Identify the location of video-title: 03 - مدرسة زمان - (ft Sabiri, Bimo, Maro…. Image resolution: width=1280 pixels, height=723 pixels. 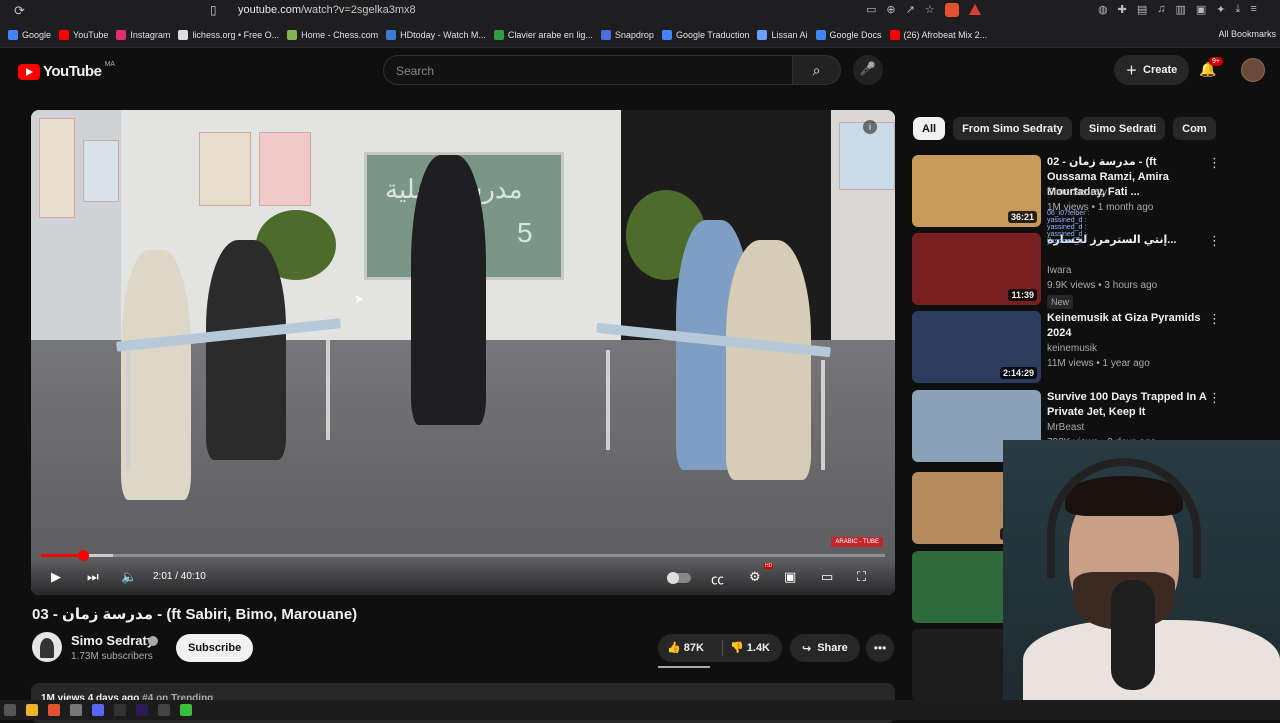
(195, 614).